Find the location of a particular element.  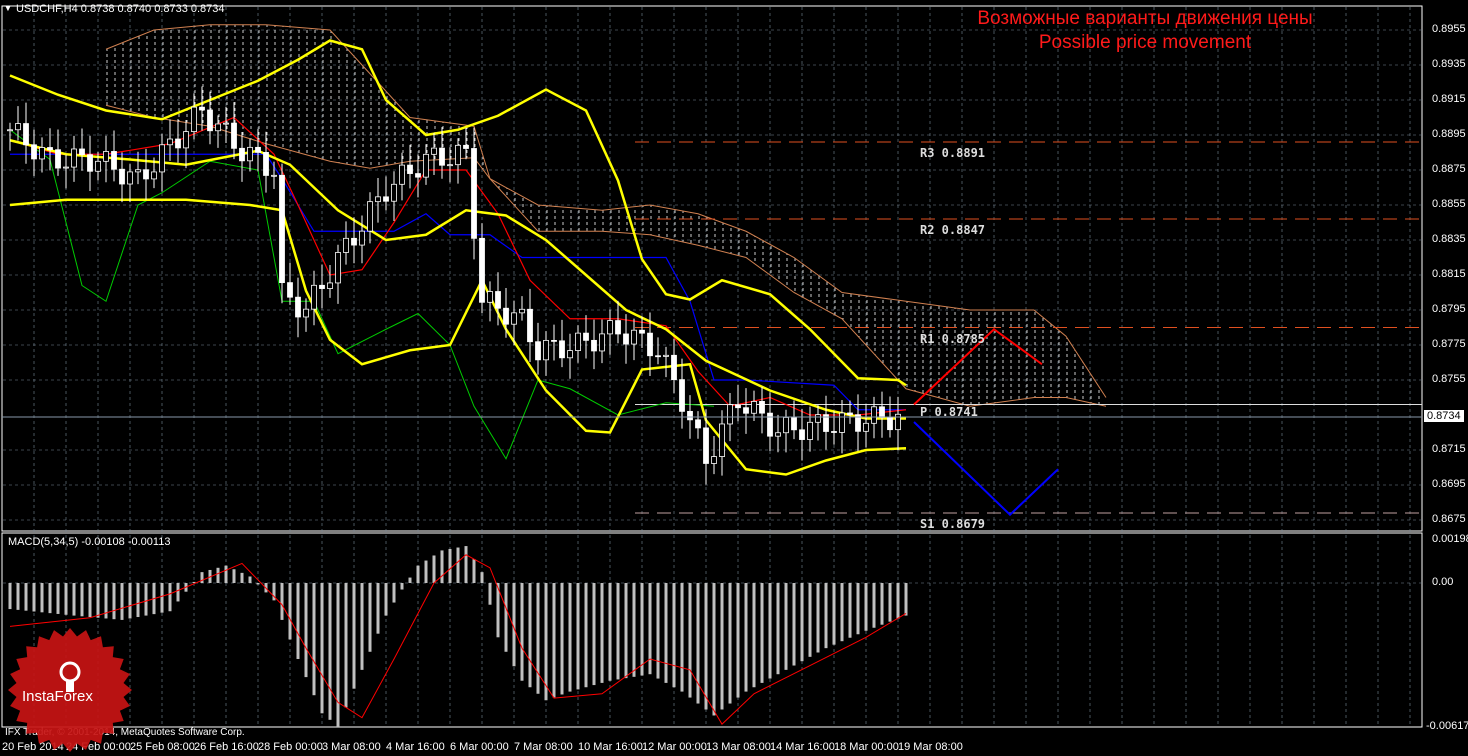

time-axis-label: 19 Mar 08:00 is located at coordinates (930, 747).